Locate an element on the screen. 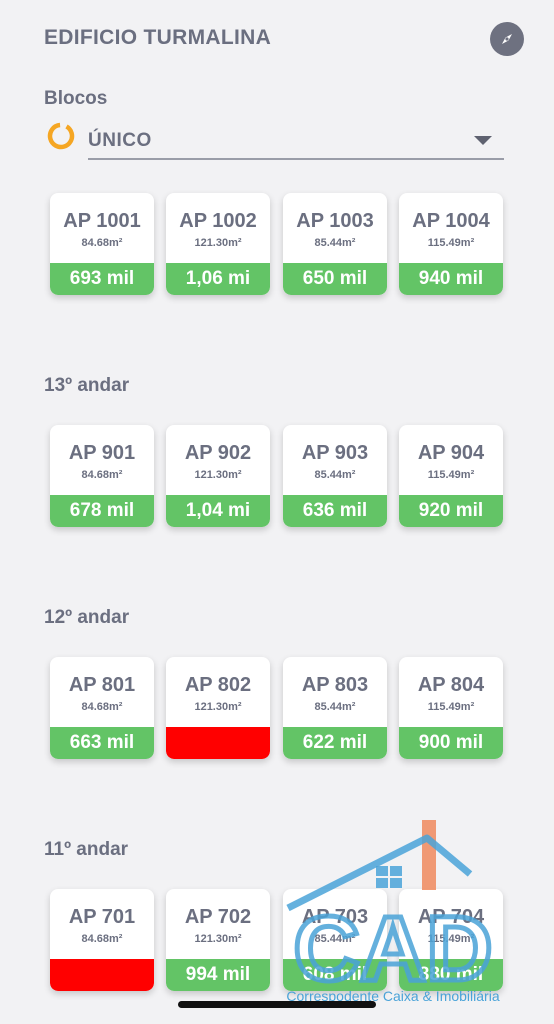 The height and width of the screenshot is (1024, 554). unit-price: 900 mil is located at coordinates (451, 743).